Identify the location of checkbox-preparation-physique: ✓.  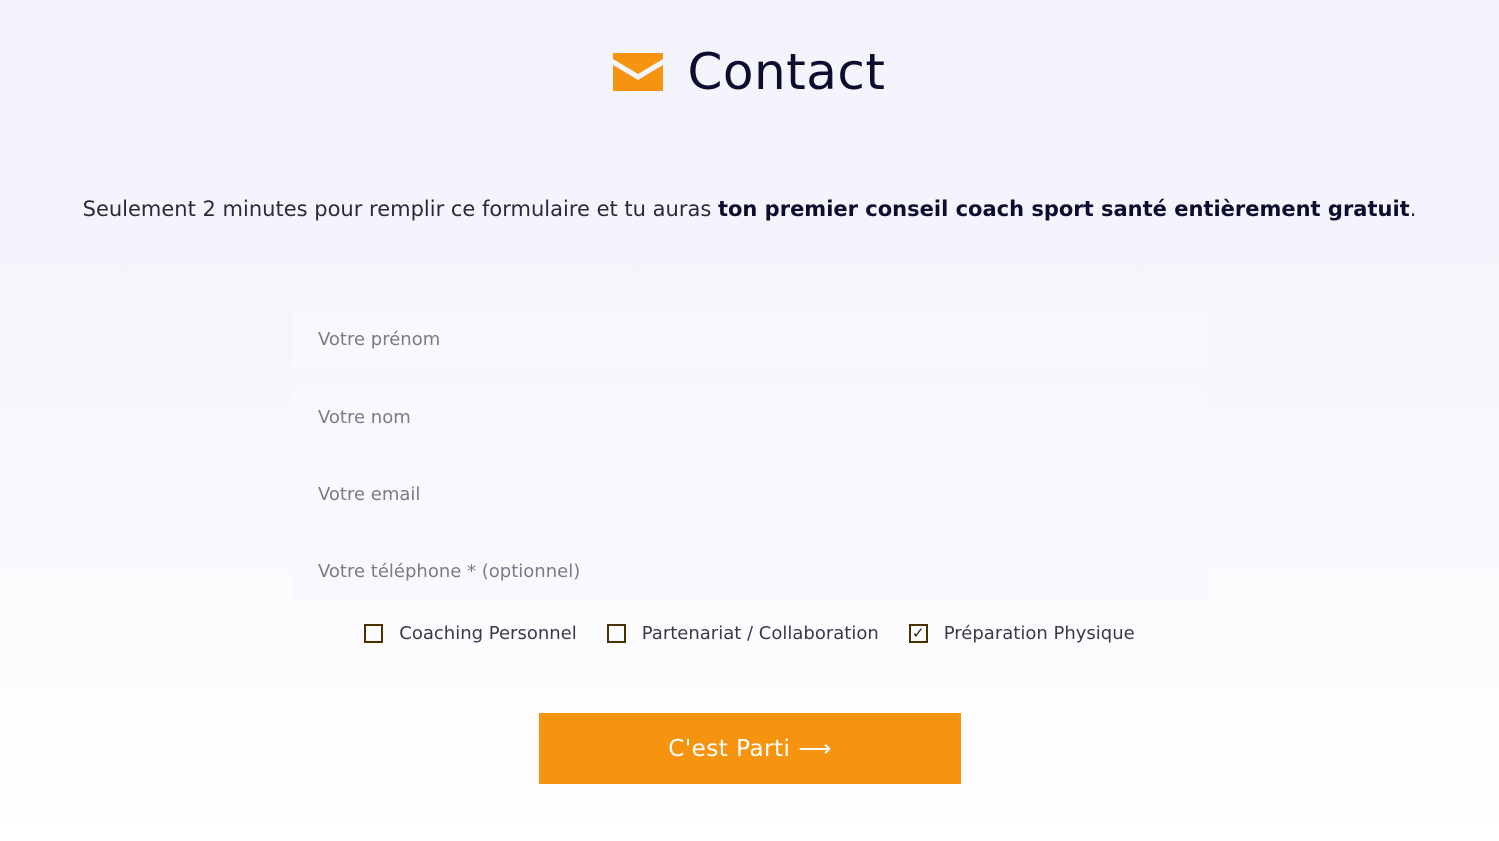
(918, 633).